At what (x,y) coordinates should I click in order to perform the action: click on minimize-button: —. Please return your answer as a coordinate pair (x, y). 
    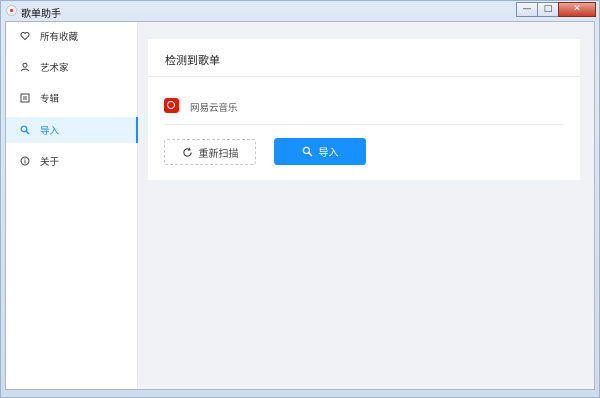
    Looking at the image, I should click on (527, 9).